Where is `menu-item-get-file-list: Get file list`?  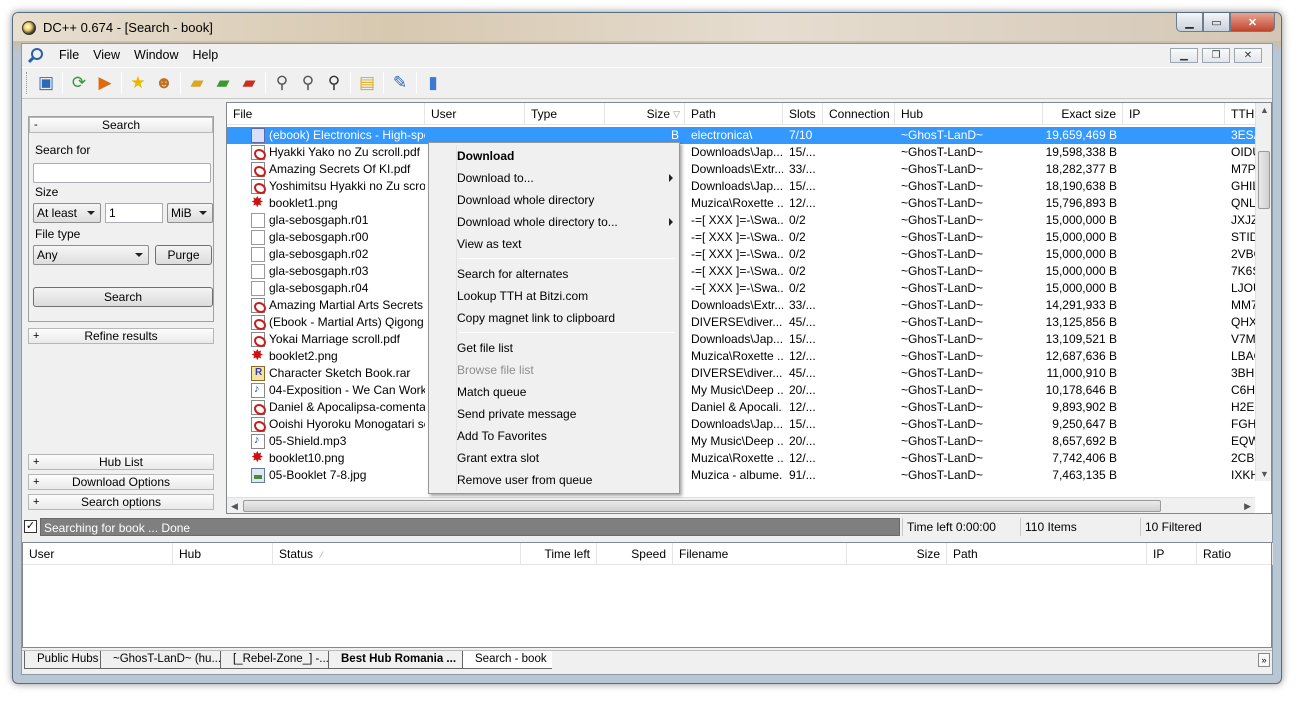
menu-item-get-file-list: Get file list is located at coordinates (567, 348).